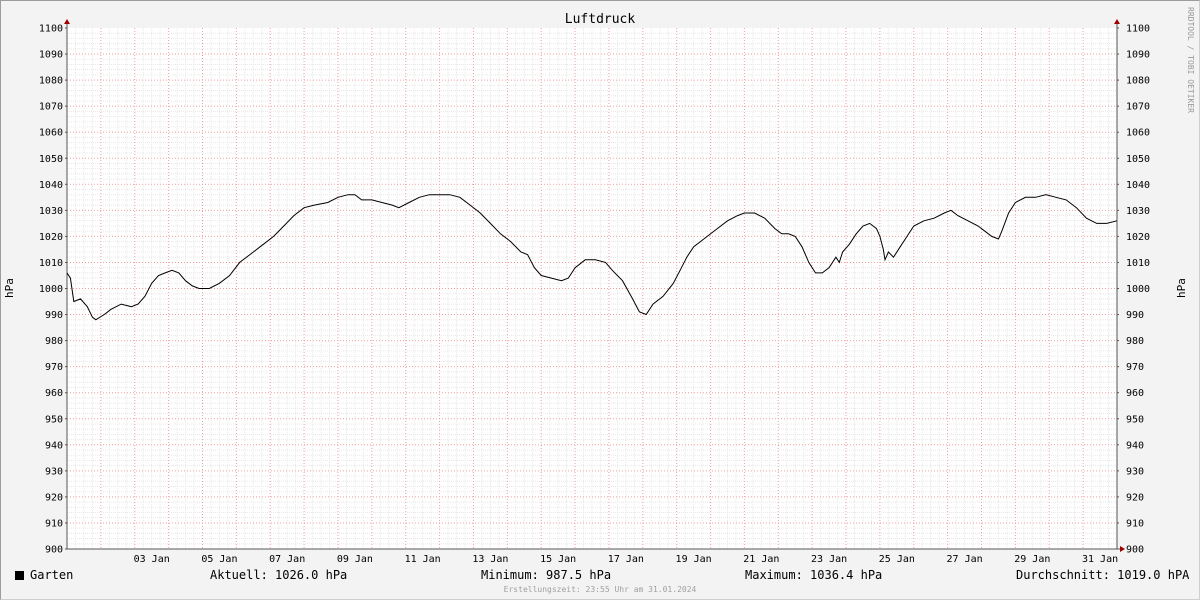 The height and width of the screenshot is (600, 1200). I want to click on y-tick-label-left: 1100, so click(51, 29).